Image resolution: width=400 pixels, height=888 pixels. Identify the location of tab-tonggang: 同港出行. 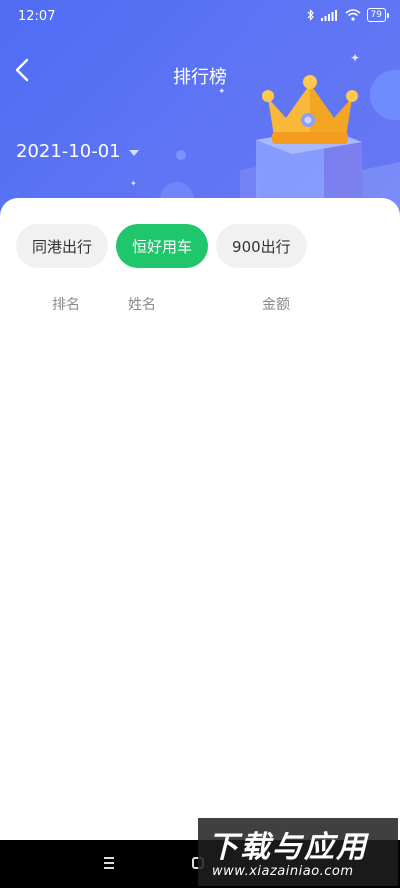
(62, 246).